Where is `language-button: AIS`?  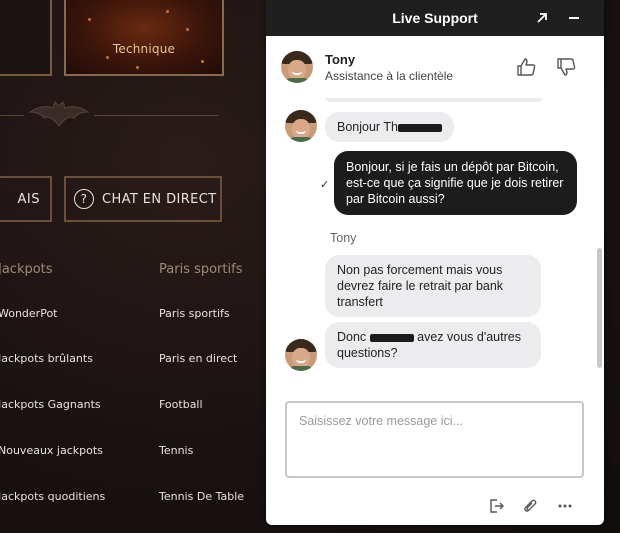 language-button: AIS is located at coordinates (26, 199).